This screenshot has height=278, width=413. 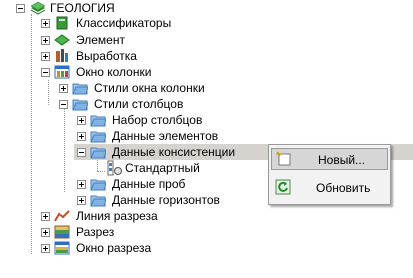 I want to click on tree-item-column-window-styles: Стили окна колонки, so click(x=130, y=88).